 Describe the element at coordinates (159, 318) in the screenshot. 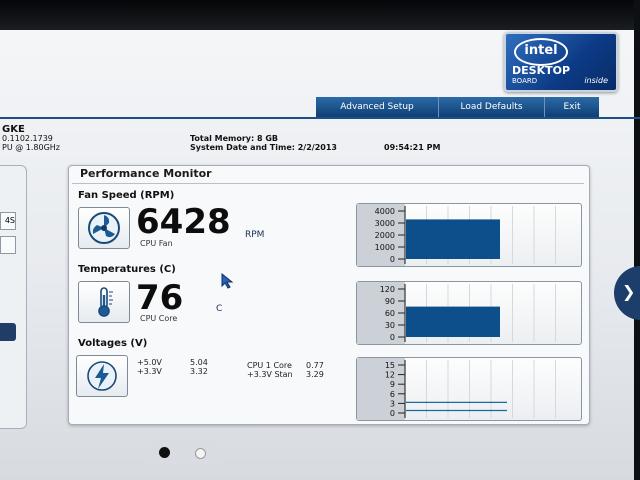

I see `temperature-source-label: CPU Core` at that location.